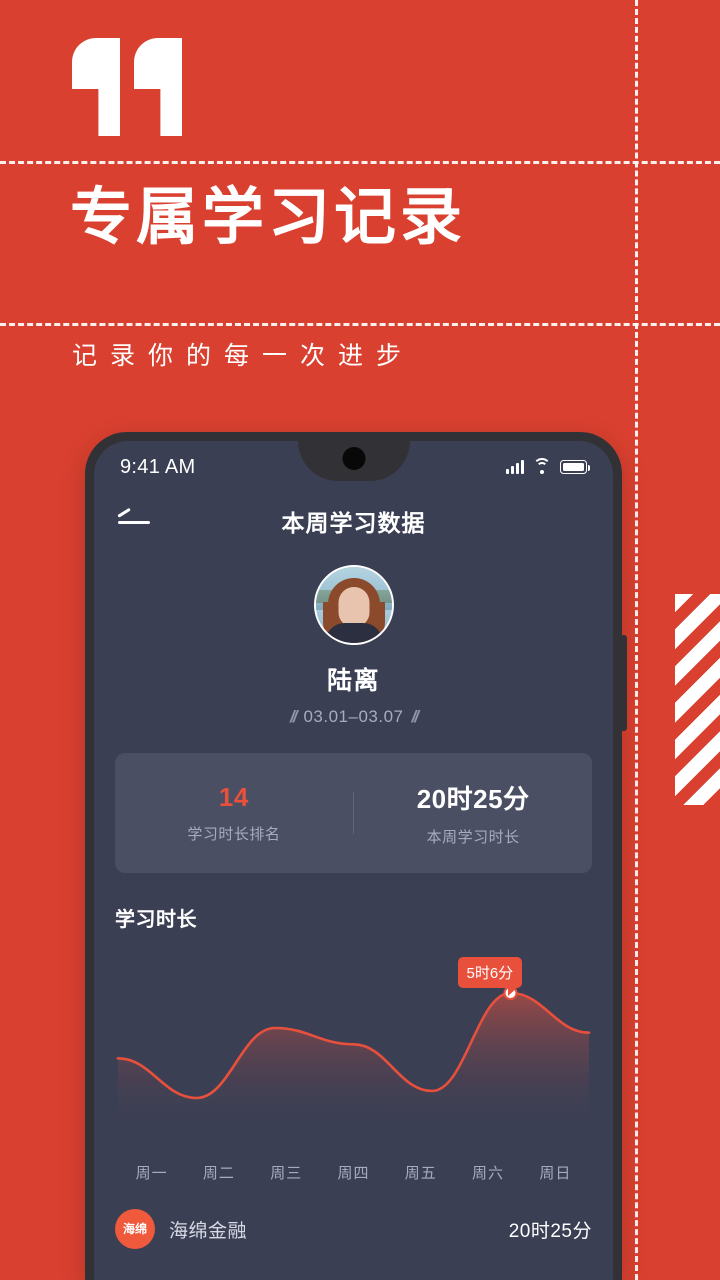 This screenshot has height=1280, width=720. I want to click on study-duration-chart: 5时6分, so click(353, 1051).